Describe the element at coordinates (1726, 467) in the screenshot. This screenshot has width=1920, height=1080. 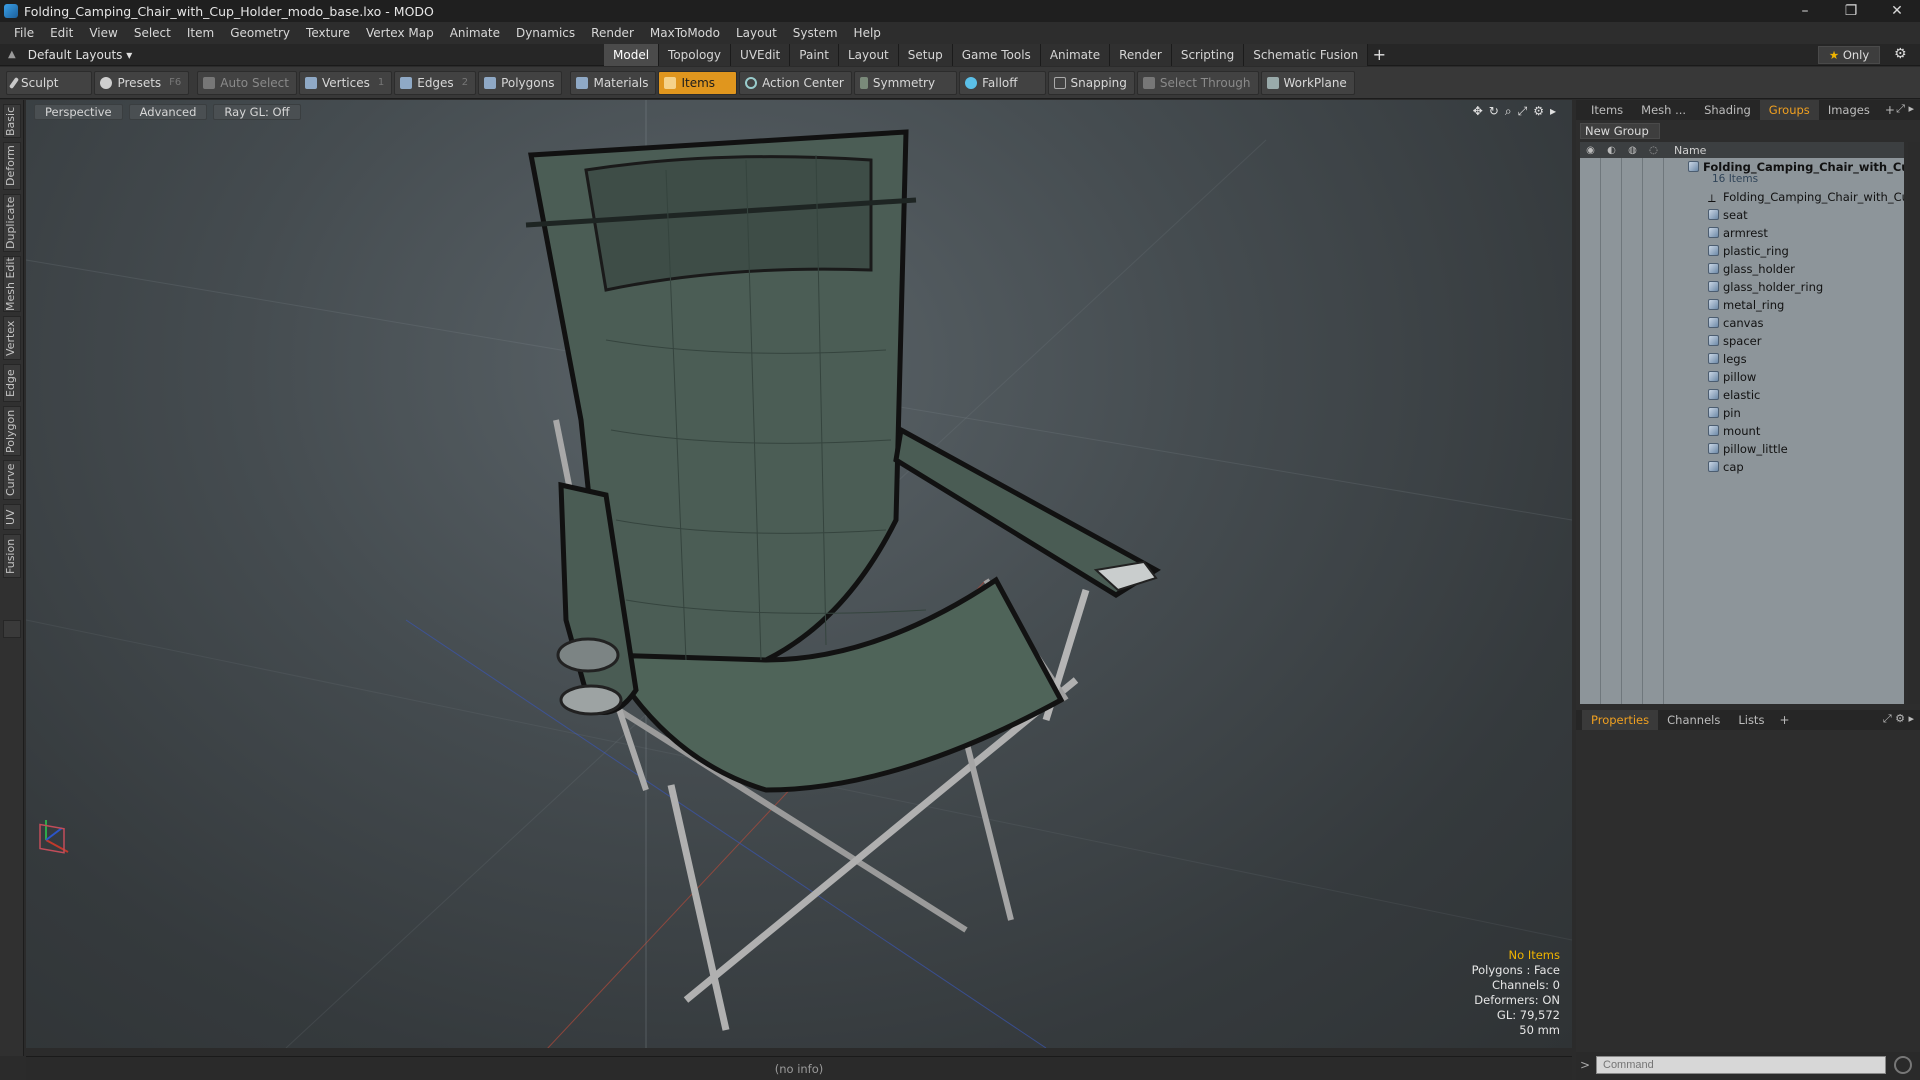
I see `list-item: cap` at that location.